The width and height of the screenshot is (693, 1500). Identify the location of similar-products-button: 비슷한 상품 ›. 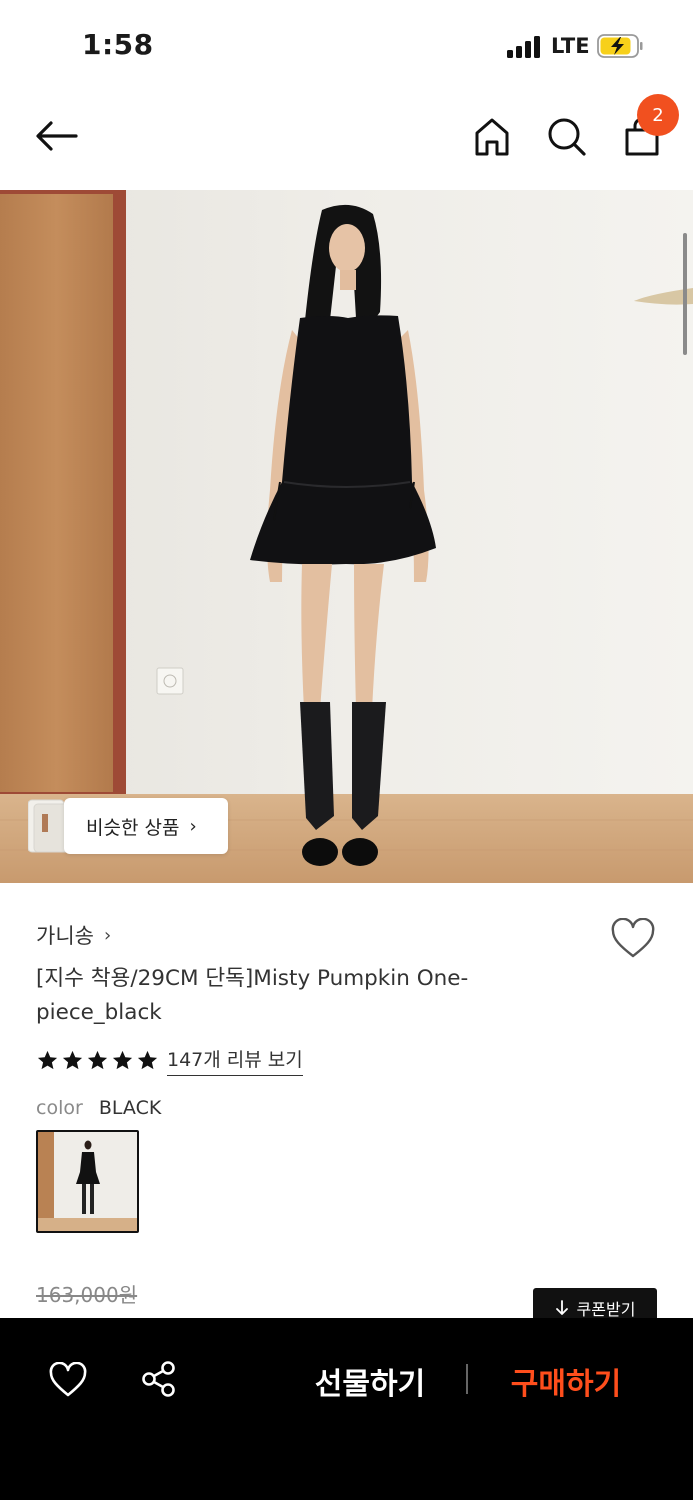
(146, 826).